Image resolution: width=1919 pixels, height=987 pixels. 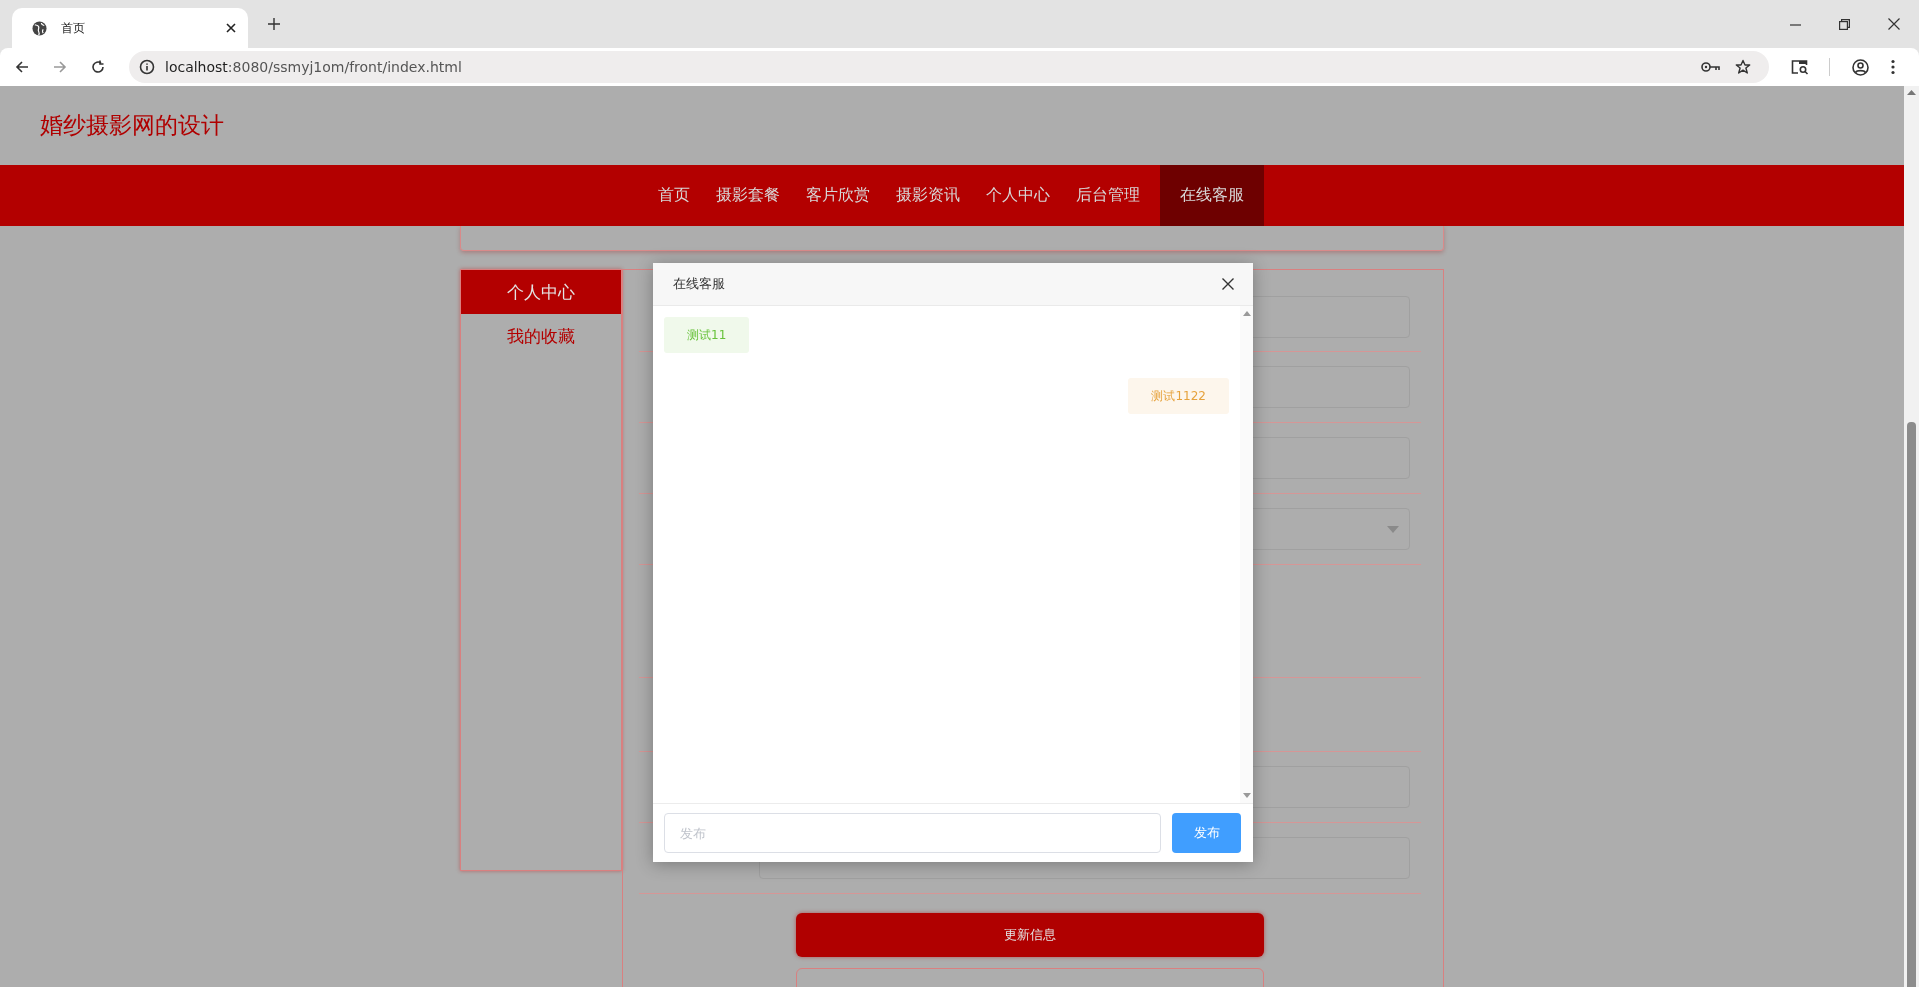 What do you see at coordinates (274, 24) in the screenshot?
I see `plus-icon` at bounding box center [274, 24].